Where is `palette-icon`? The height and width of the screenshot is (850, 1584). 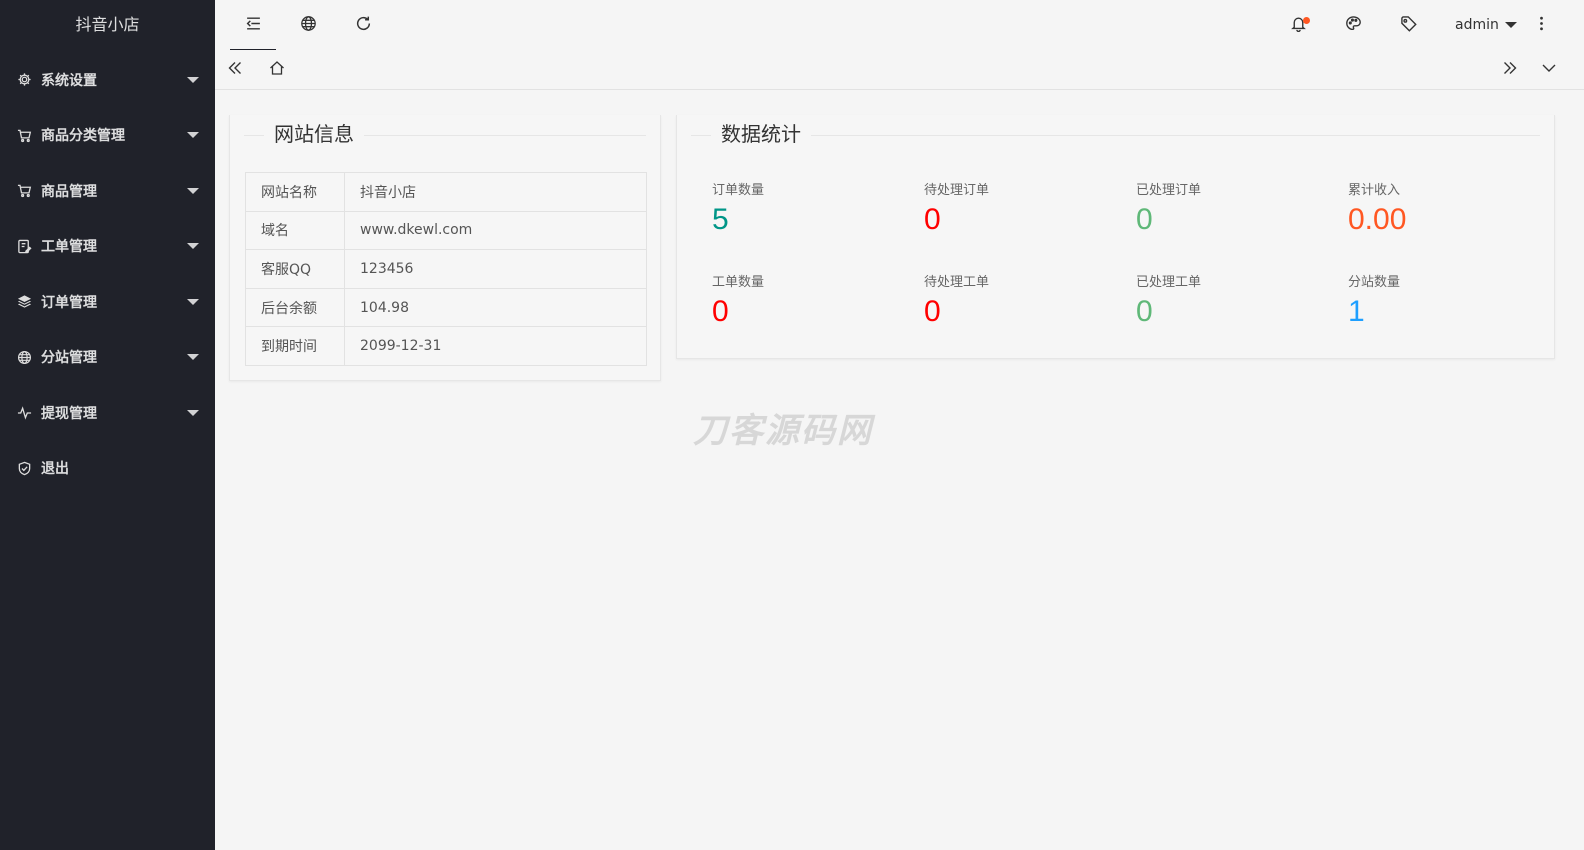
palette-icon is located at coordinates (1353, 25).